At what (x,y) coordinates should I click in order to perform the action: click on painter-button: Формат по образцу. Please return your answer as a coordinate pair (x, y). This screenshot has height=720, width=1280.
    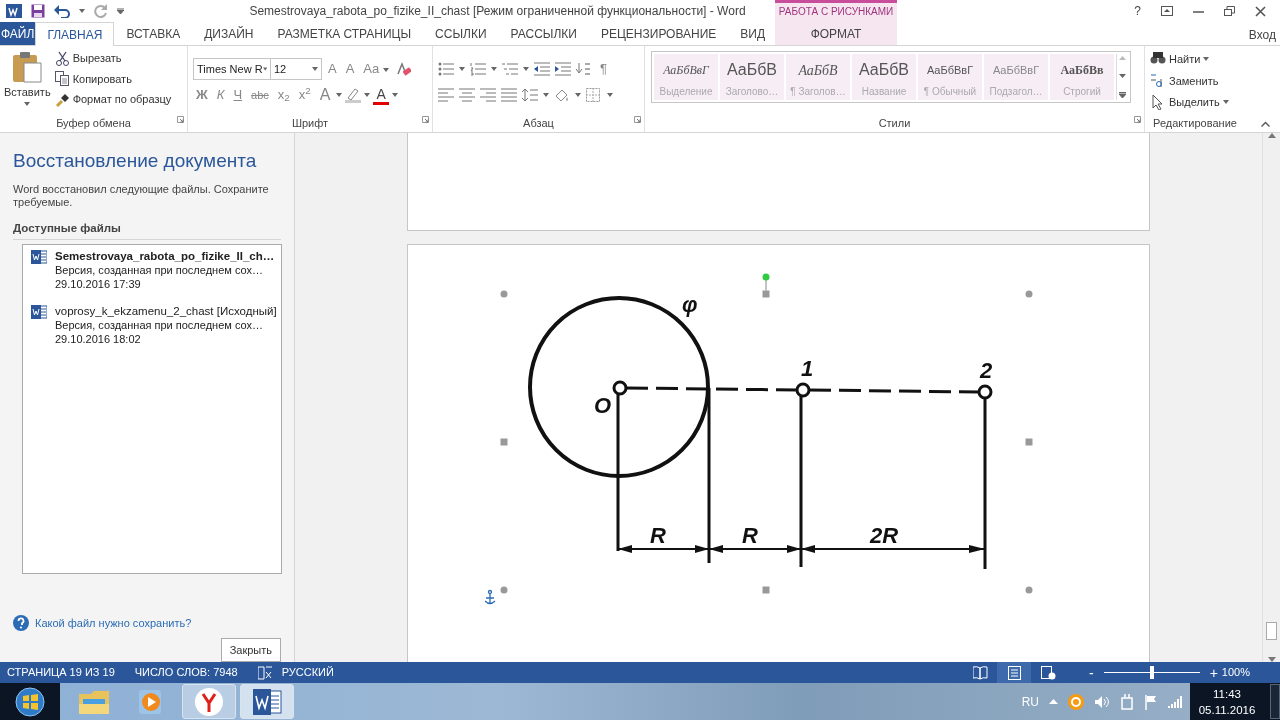
    Looking at the image, I should click on (113, 99).